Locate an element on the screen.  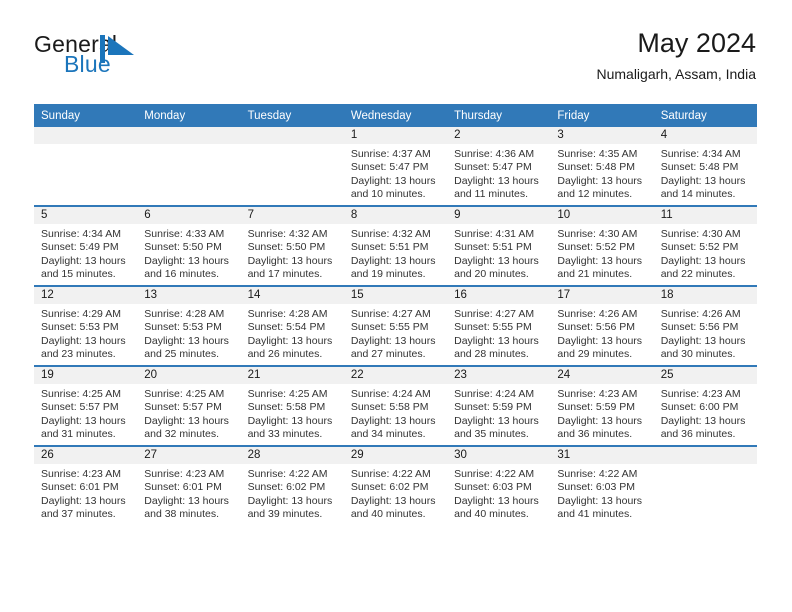
daylight-text-line2: and 20 minutes. is located at coordinates (491, 274).